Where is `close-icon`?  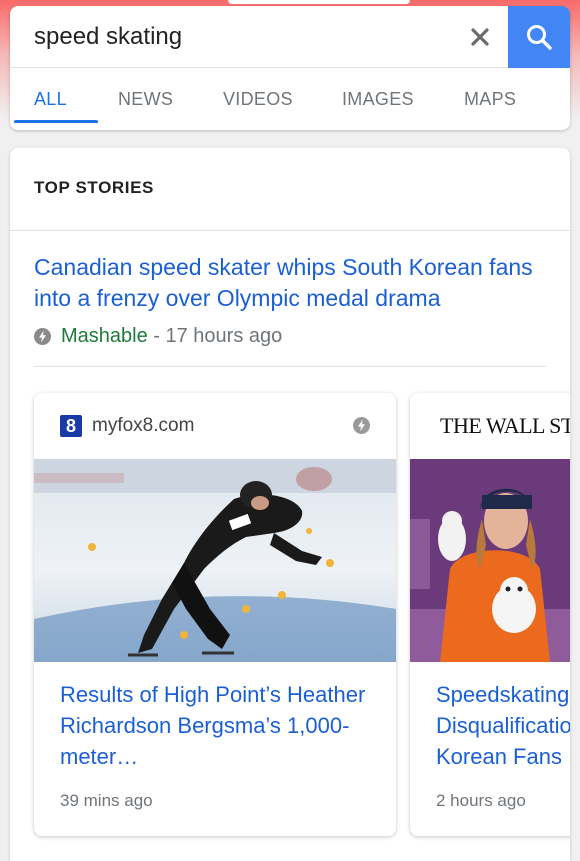 close-icon is located at coordinates (480, 37).